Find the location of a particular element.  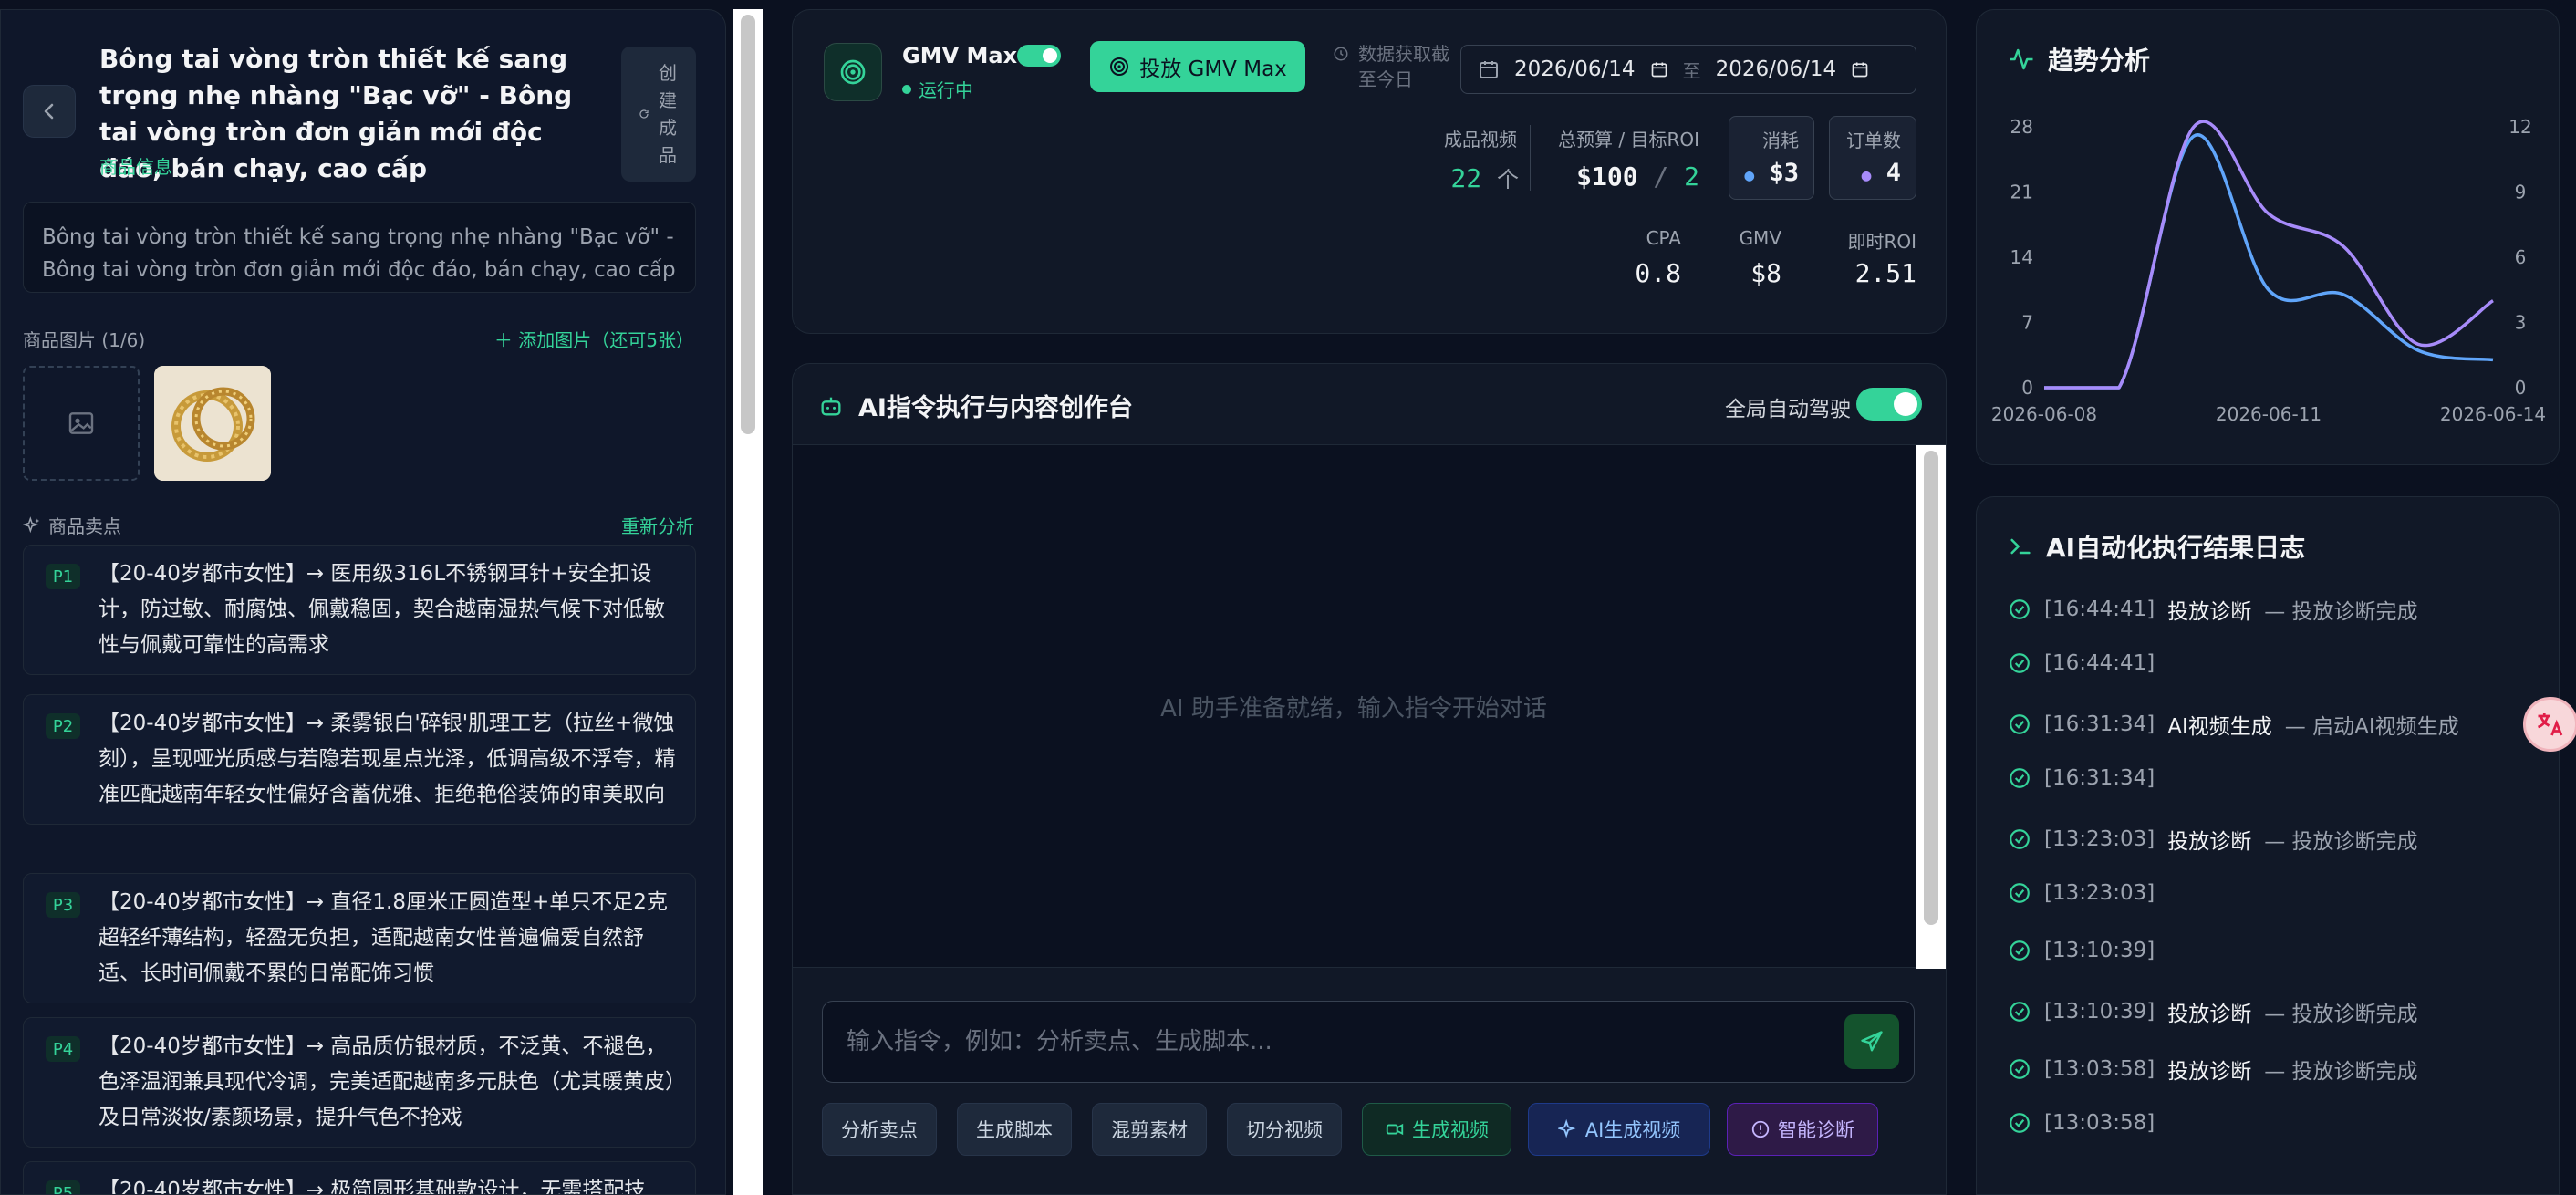

ai-generate-video-button: AI生成视频 is located at coordinates (1619, 1129).